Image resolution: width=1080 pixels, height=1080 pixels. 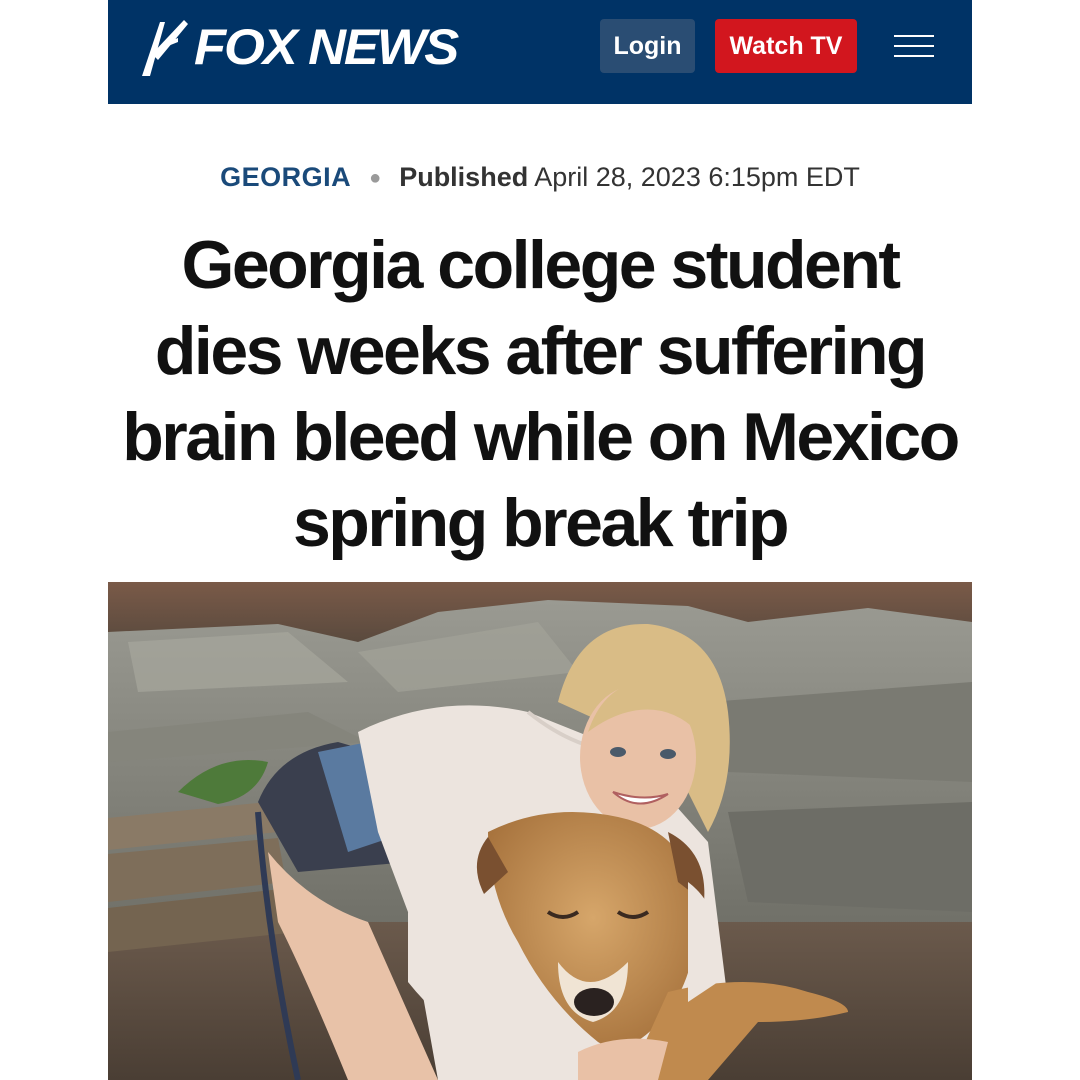 What do you see at coordinates (326, 47) in the screenshot?
I see `logo-text: FOX NEWS` at bounding box center [326, 47].